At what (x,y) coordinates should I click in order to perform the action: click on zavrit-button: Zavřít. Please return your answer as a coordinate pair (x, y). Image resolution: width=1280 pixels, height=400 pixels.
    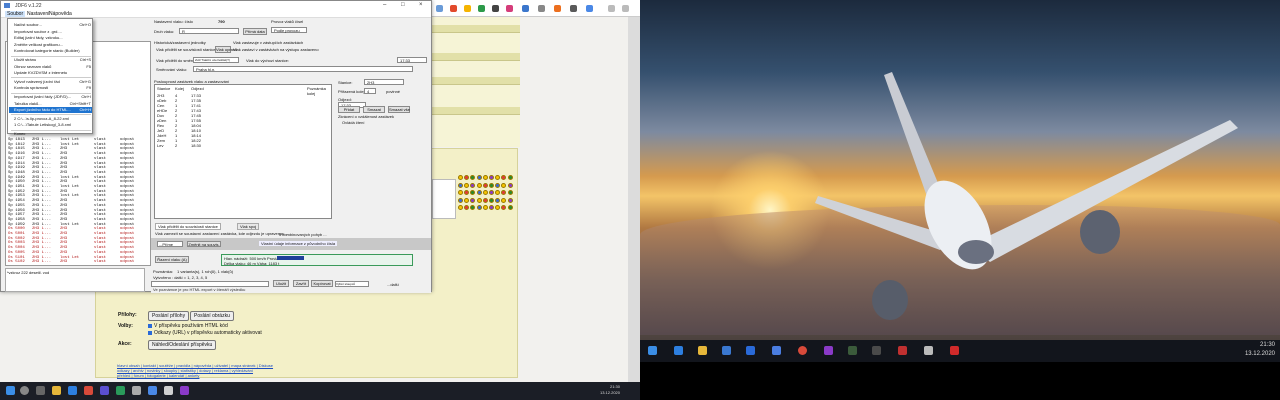
    Looking at the image, I should click on (301, 283).